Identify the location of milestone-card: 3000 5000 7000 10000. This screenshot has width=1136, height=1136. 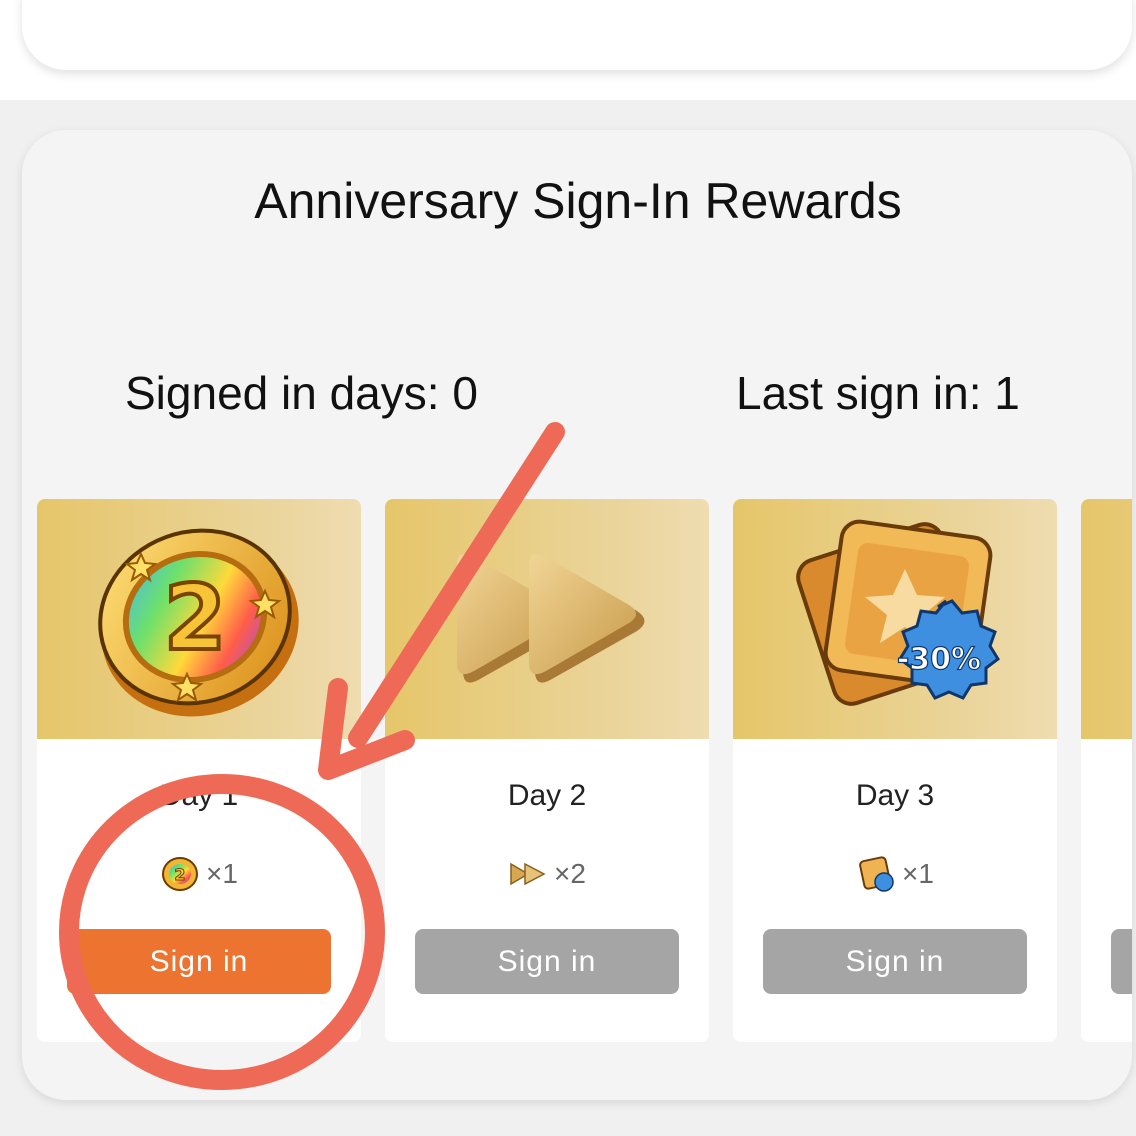
(577, 35).